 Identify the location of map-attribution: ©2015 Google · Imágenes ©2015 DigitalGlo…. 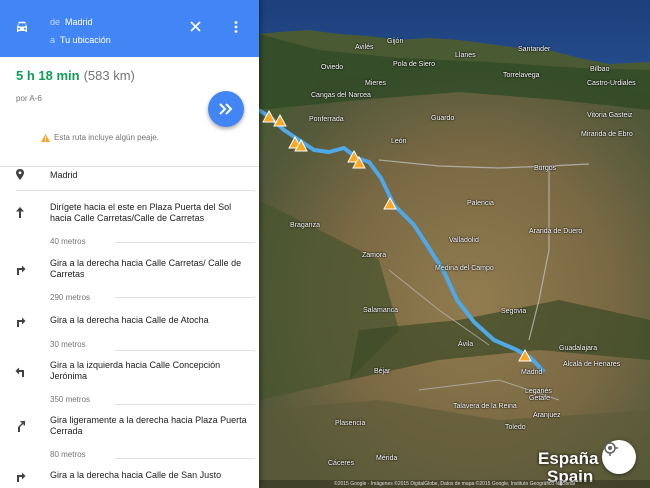
(454, 484).